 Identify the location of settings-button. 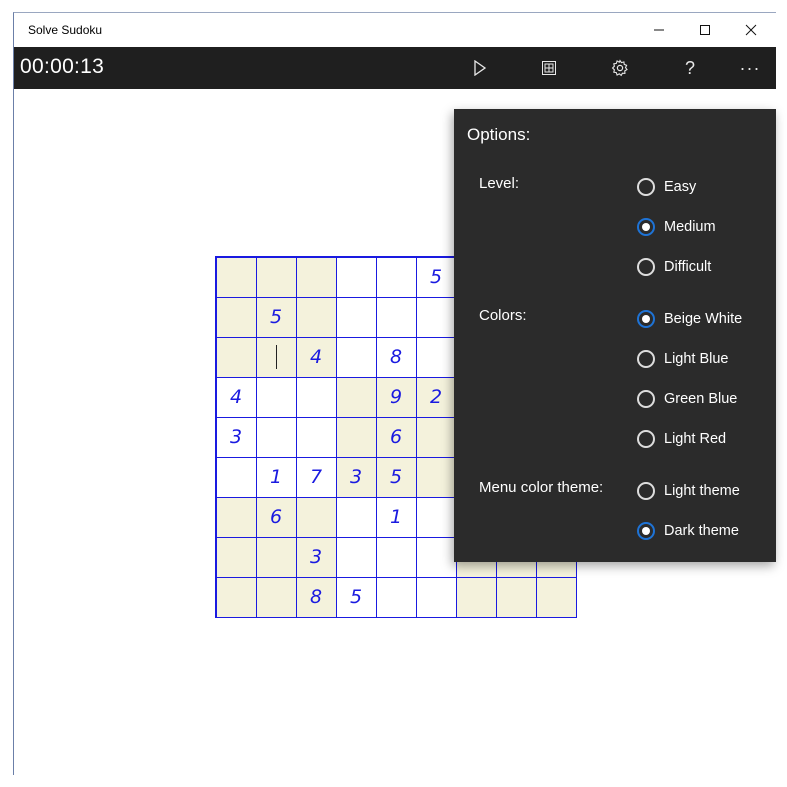
(620, 68).